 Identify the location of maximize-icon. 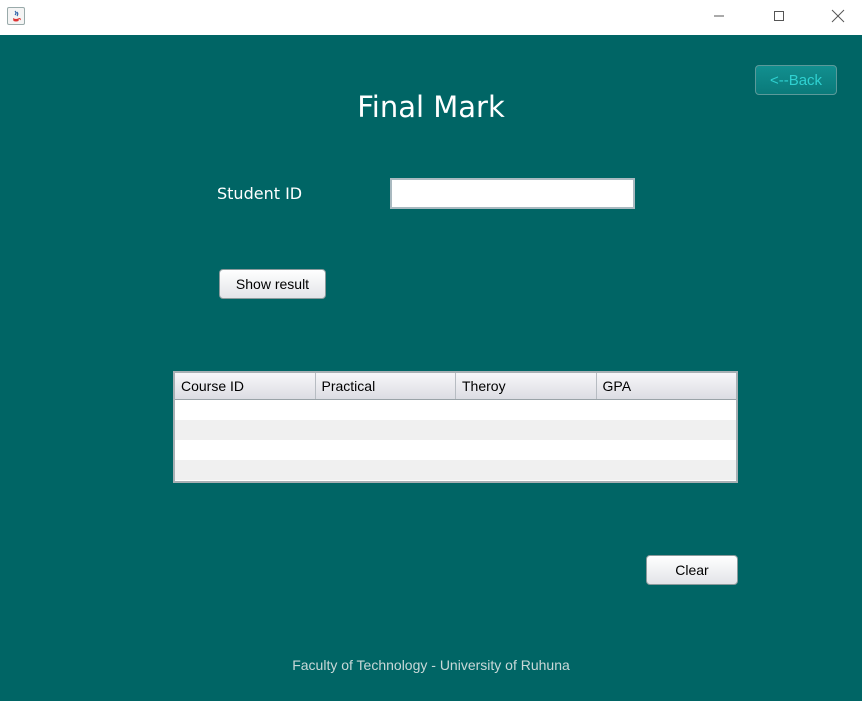
(779, 16).